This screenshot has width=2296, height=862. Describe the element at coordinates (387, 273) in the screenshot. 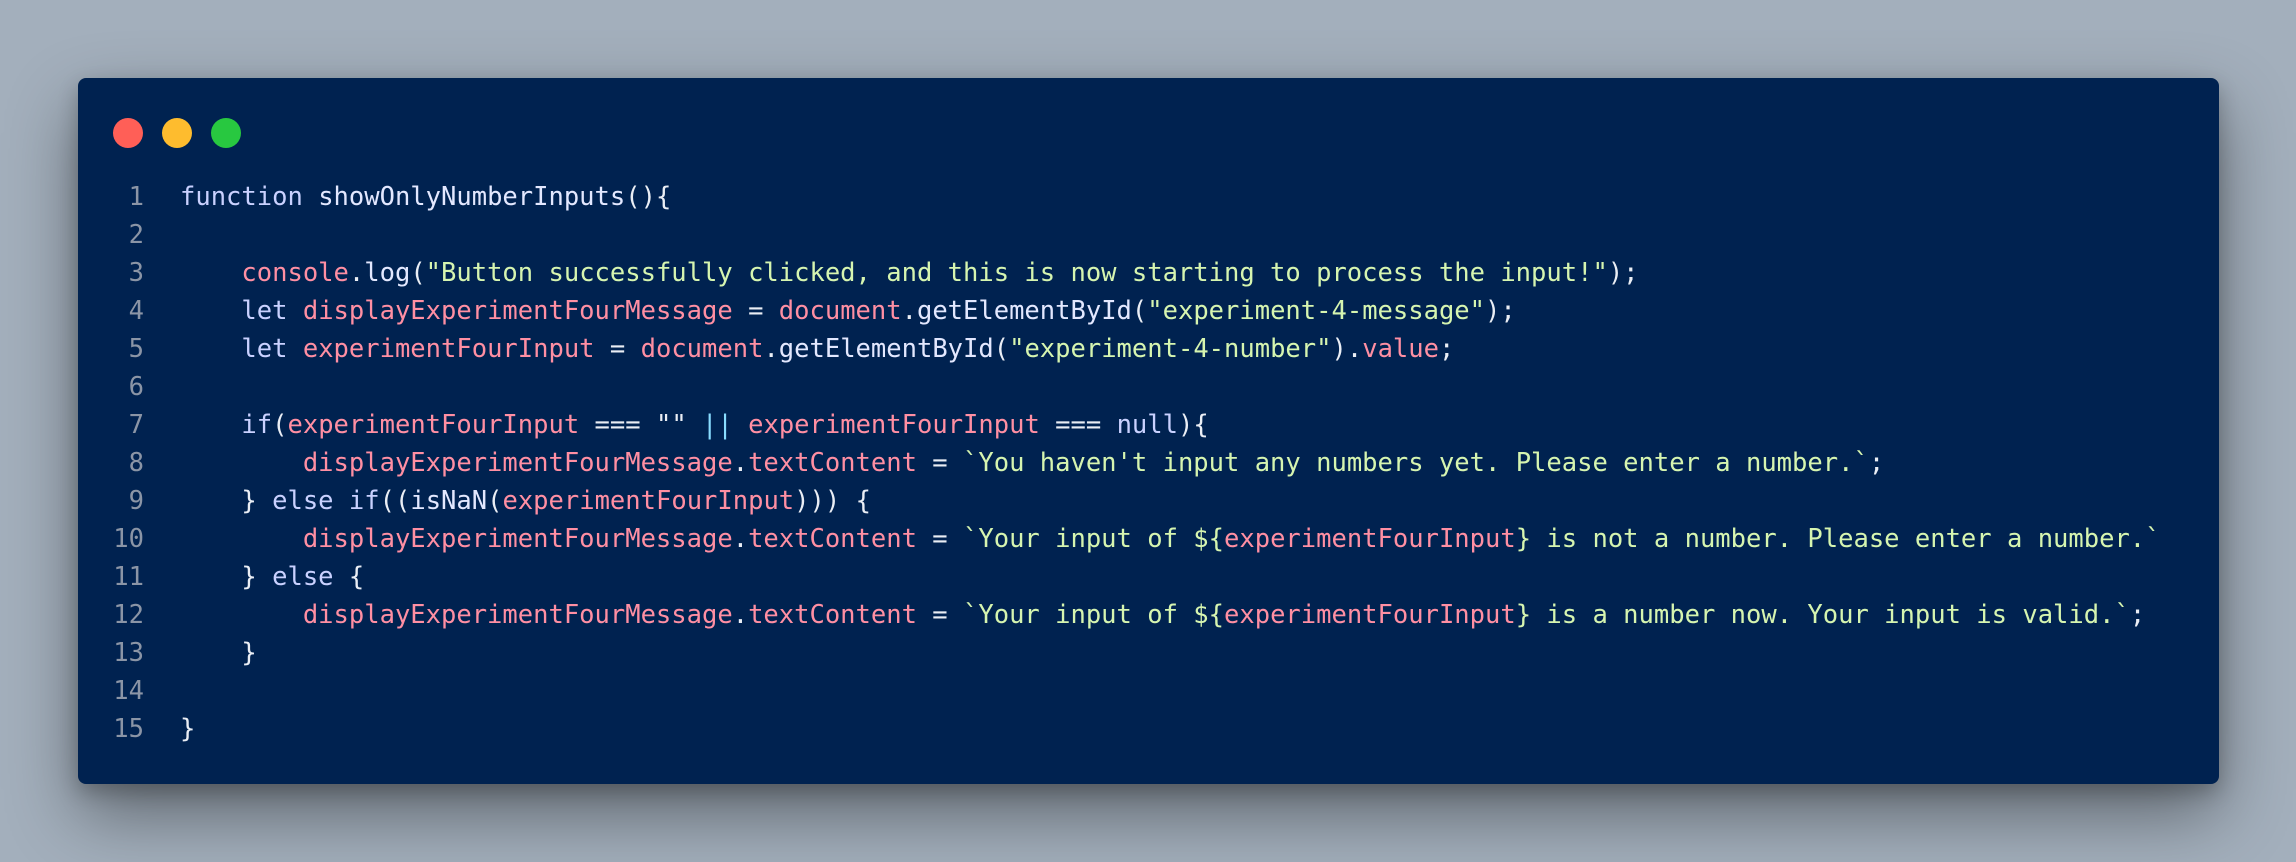

I see `code-token: log` at that location.